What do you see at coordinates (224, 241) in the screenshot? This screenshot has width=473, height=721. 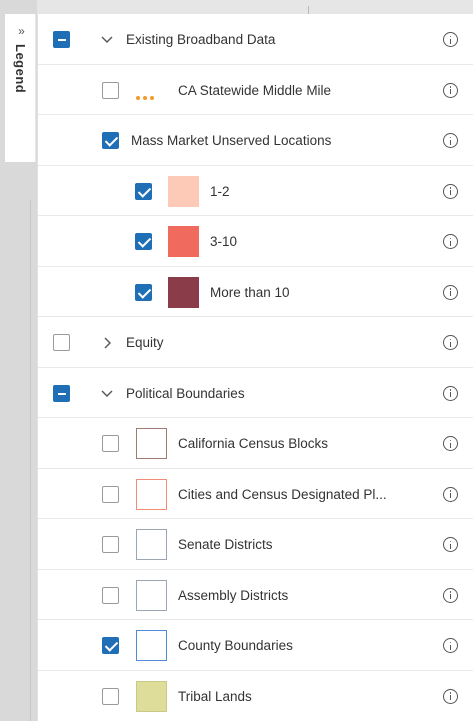 I see `class-label: 3-10` at bounding box center [224, 241].